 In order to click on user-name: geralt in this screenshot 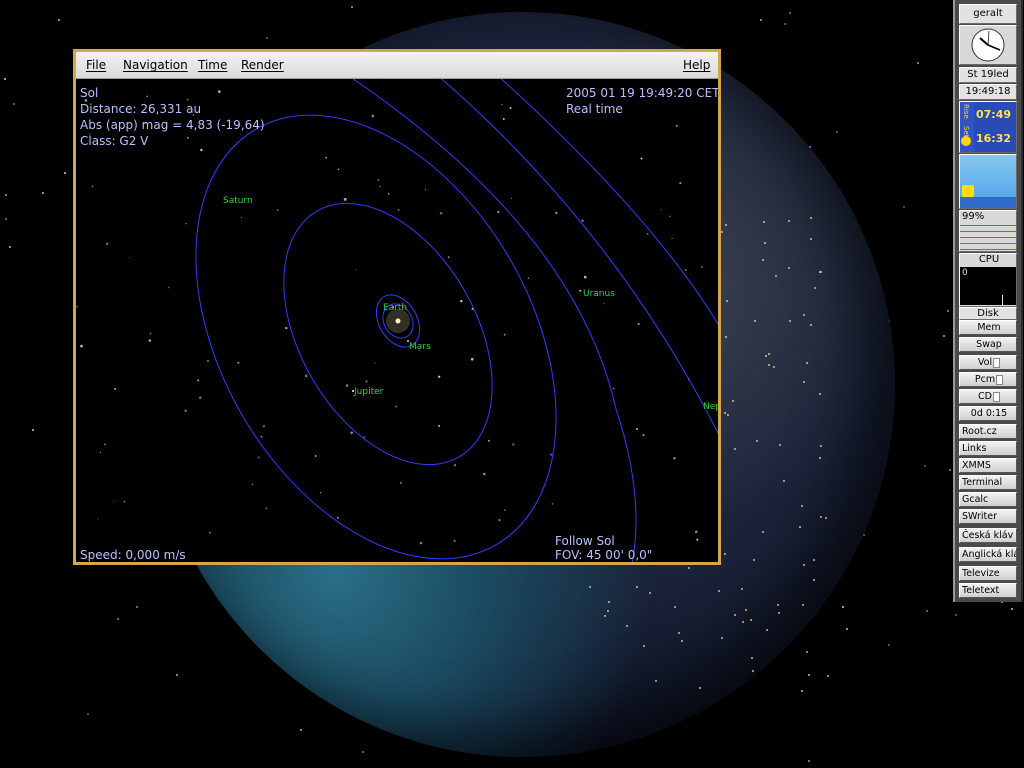, I will do `click(988, 13)`.